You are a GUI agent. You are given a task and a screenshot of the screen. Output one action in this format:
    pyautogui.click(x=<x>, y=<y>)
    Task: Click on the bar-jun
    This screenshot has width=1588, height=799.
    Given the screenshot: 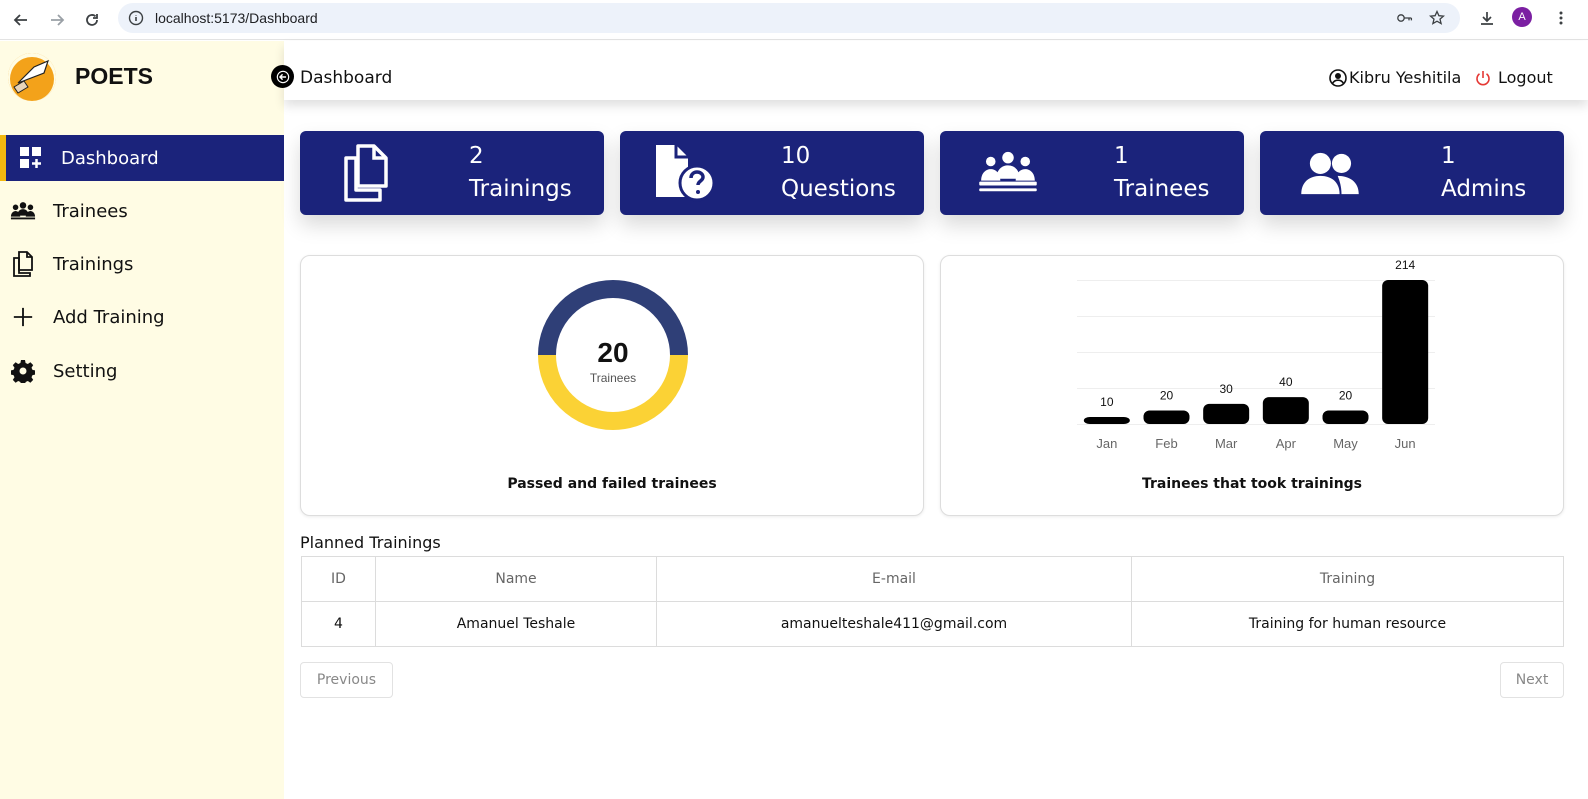 What is the action you would take?
    pyautogui.click(x=1405, y=352)
    